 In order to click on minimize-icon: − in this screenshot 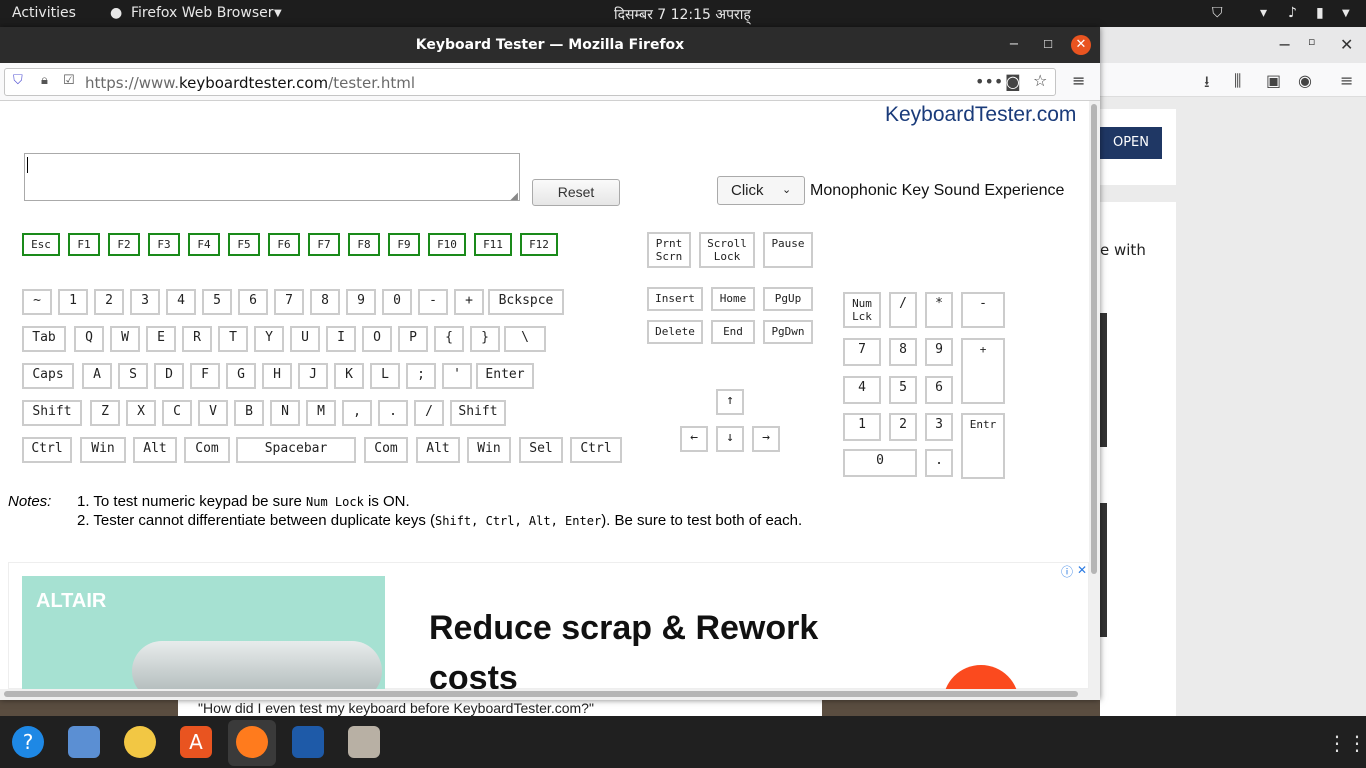, I will do `click(1284, 44)`.